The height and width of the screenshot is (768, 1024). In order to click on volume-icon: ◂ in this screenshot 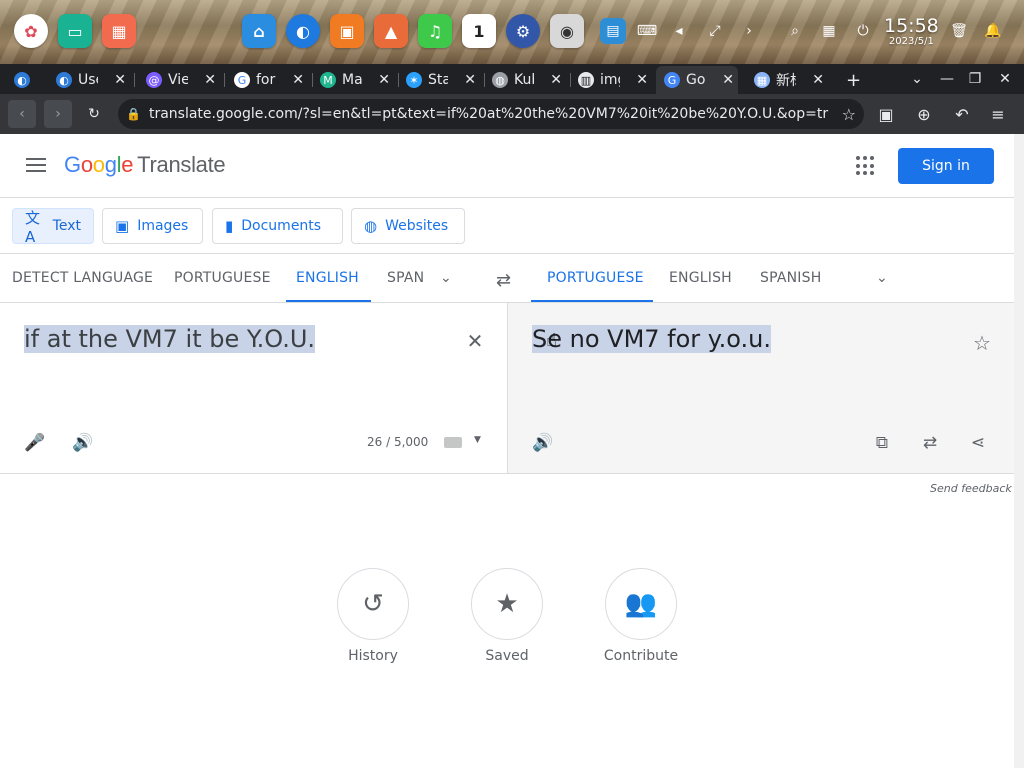, I will do `click(679, 31)`.